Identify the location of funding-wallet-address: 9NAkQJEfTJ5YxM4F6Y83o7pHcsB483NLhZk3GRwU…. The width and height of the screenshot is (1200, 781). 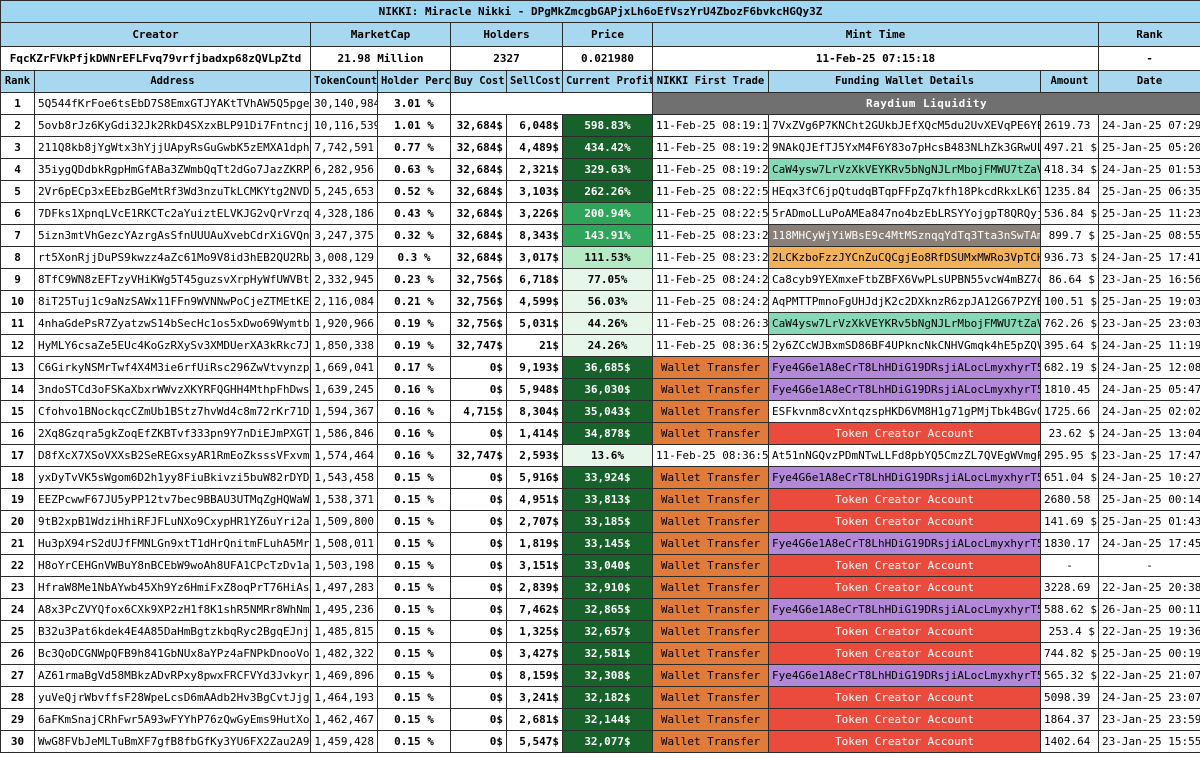
(904, 147).